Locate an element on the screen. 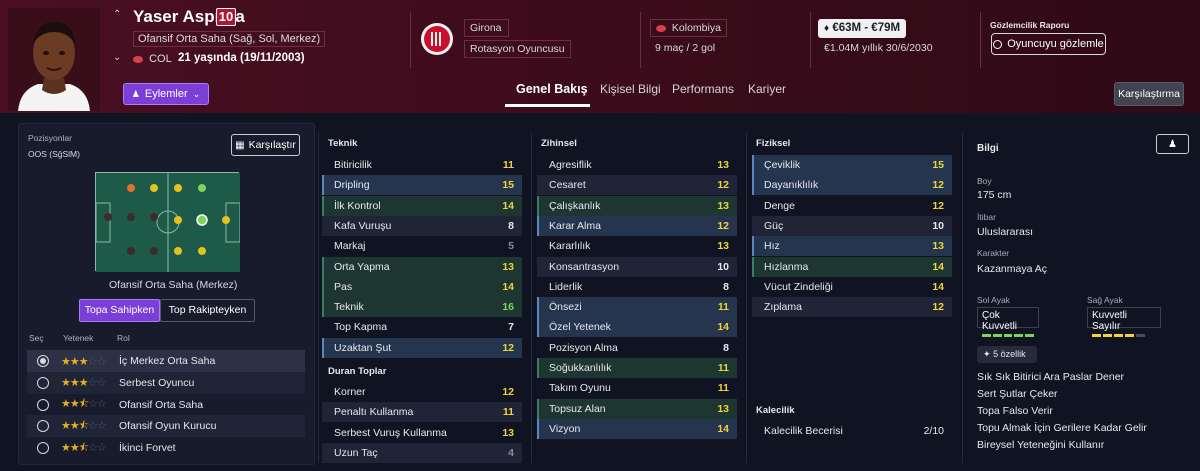 The image size is (1200, 471). attribute-name: Teknik is located at coordinates (349, 307).